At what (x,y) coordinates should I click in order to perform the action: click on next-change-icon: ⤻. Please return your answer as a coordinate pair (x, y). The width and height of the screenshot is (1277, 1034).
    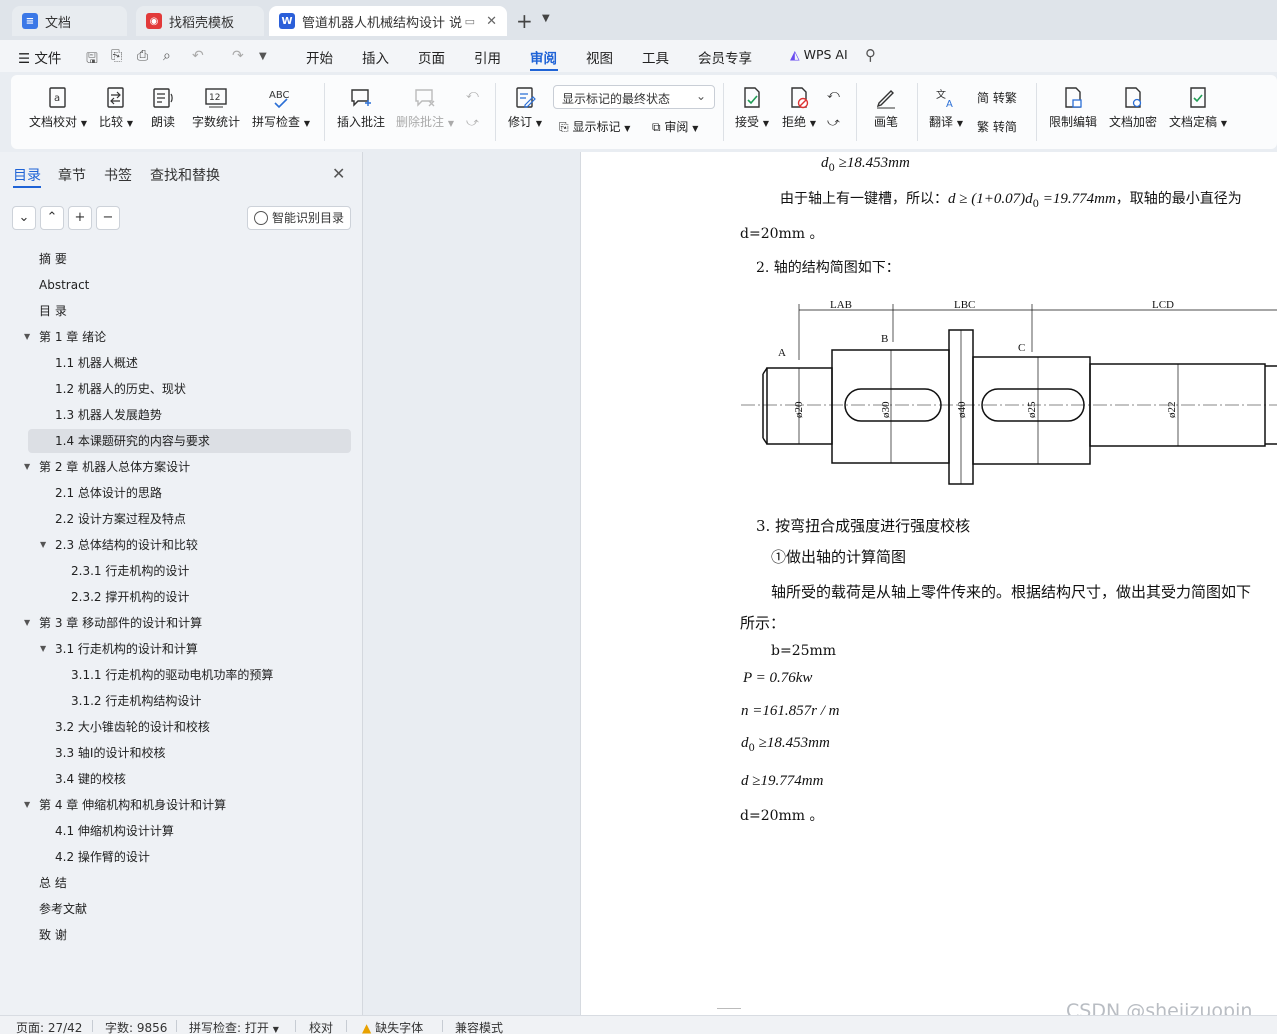
    Looking at the image, I should click on (833, 122).